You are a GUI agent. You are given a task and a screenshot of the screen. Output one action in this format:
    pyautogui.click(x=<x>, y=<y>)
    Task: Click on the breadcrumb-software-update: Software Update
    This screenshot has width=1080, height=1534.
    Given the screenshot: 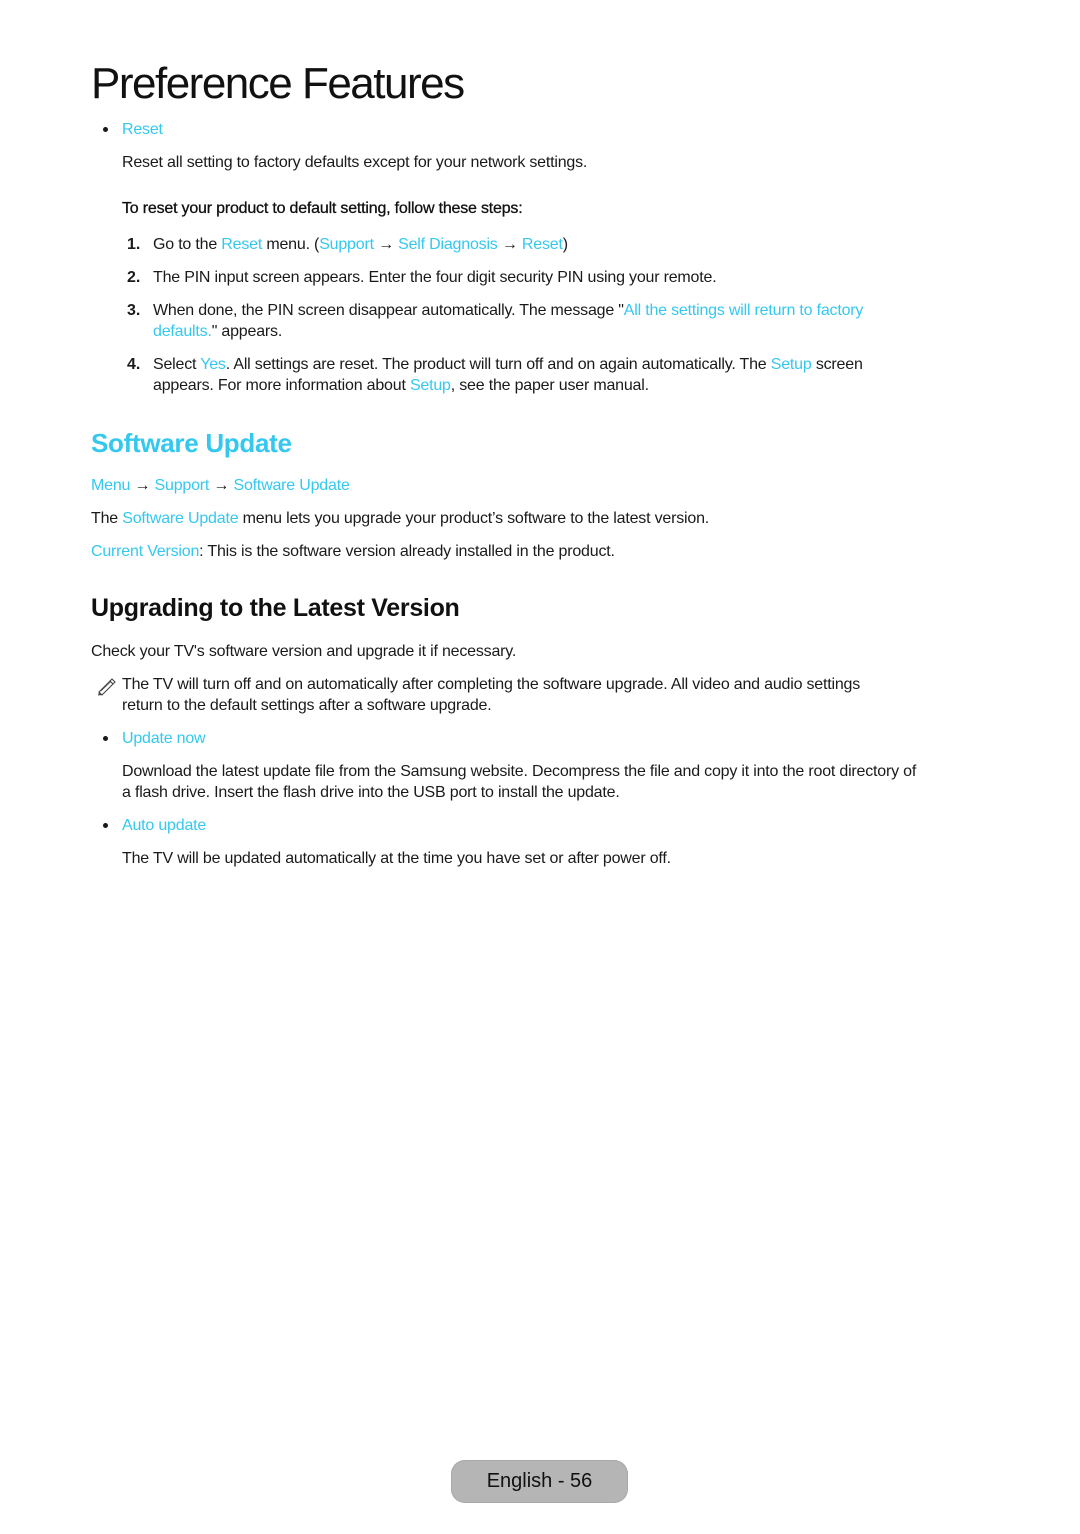 What is the action you would take?
    pyautogui.click(x=291, y=485)
    